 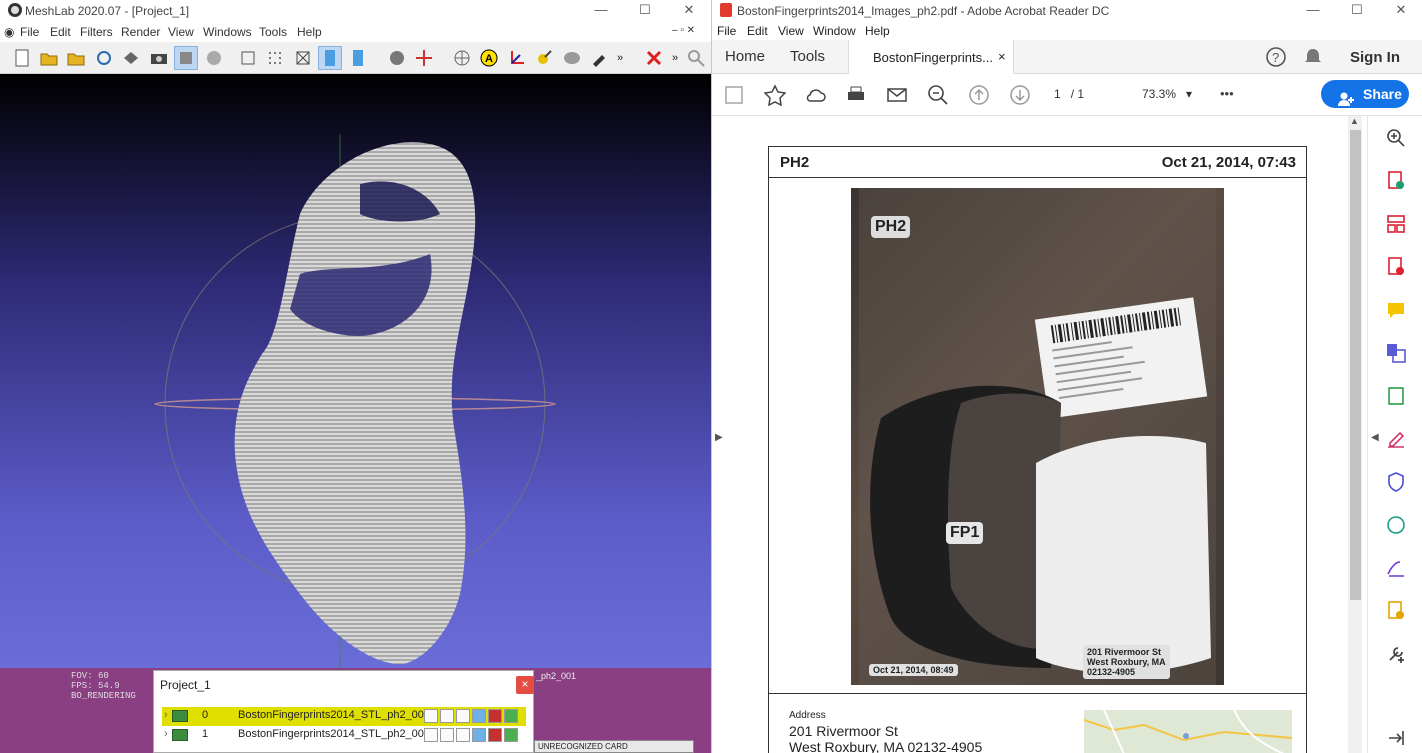 What do you see at coordinates (227, 32) in the screenshot?
I see `menu-windows: Windows` at bounding box center [227, 32].